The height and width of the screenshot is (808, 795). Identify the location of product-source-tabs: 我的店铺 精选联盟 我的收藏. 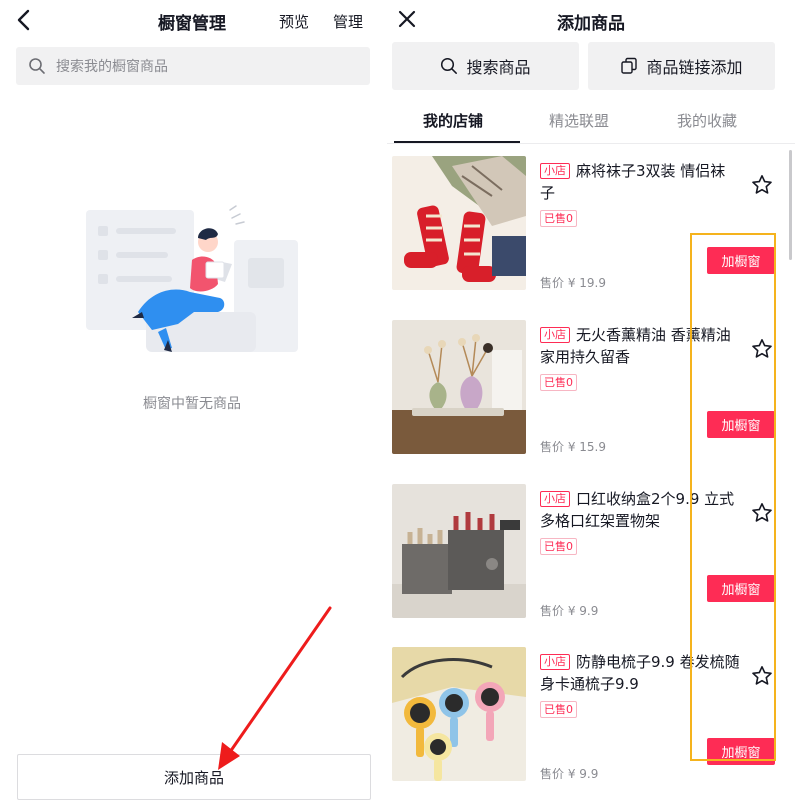
(591, 121).